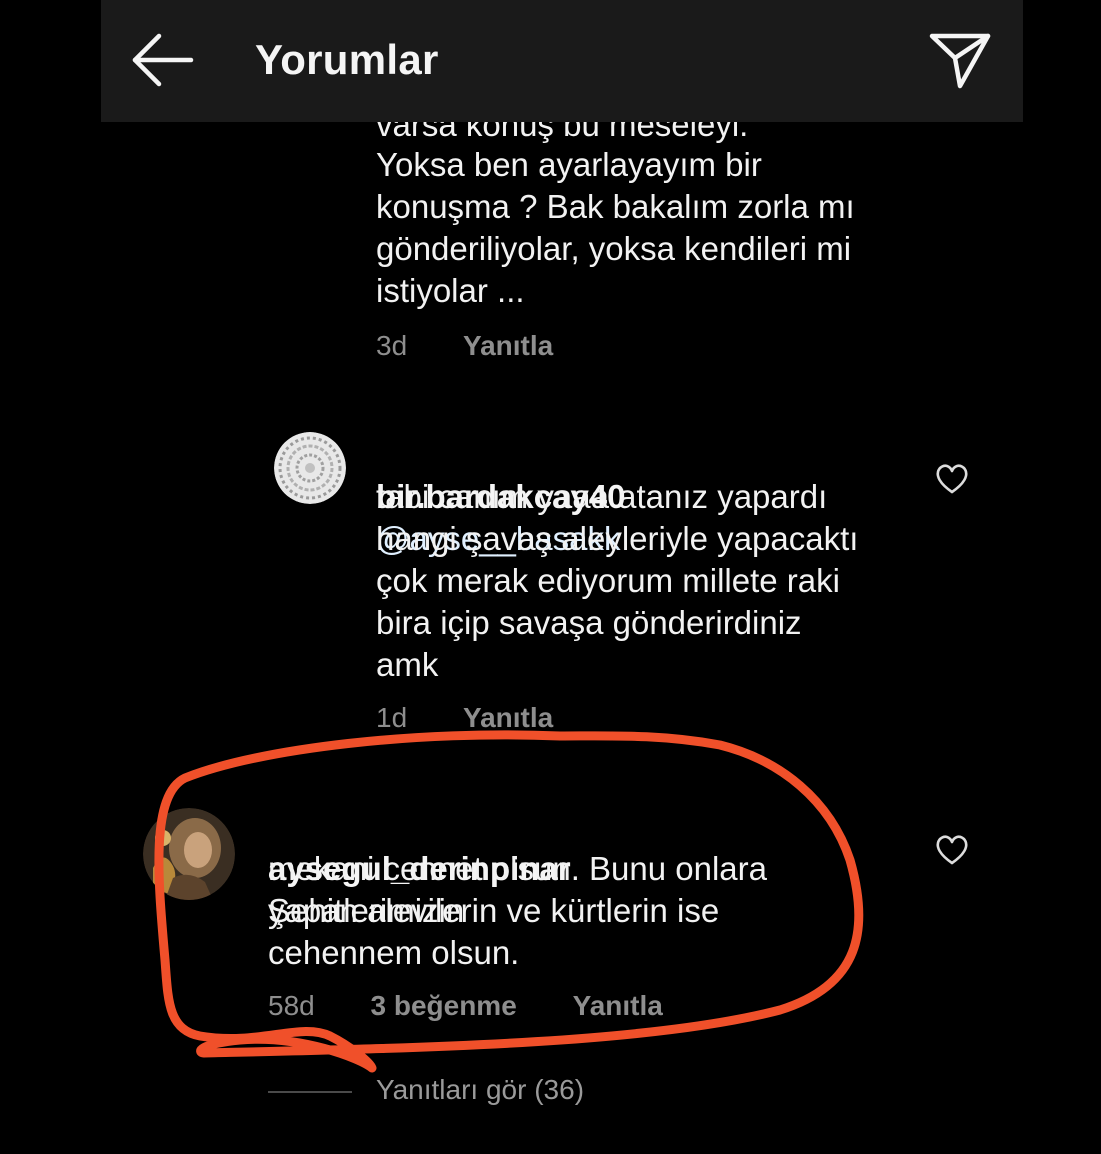 The height and width of the screenshot is (1154, 1101). What do you see at coordinates (480, 1089) in the screenshot?
I see `view-replies-label: Yanıtları gör (36)` at bounding box center [480, 1089].